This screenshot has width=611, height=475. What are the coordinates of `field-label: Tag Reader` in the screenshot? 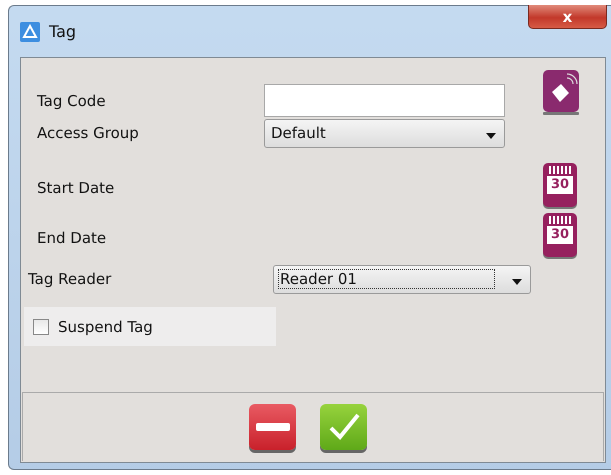 It's located at (69, 279).